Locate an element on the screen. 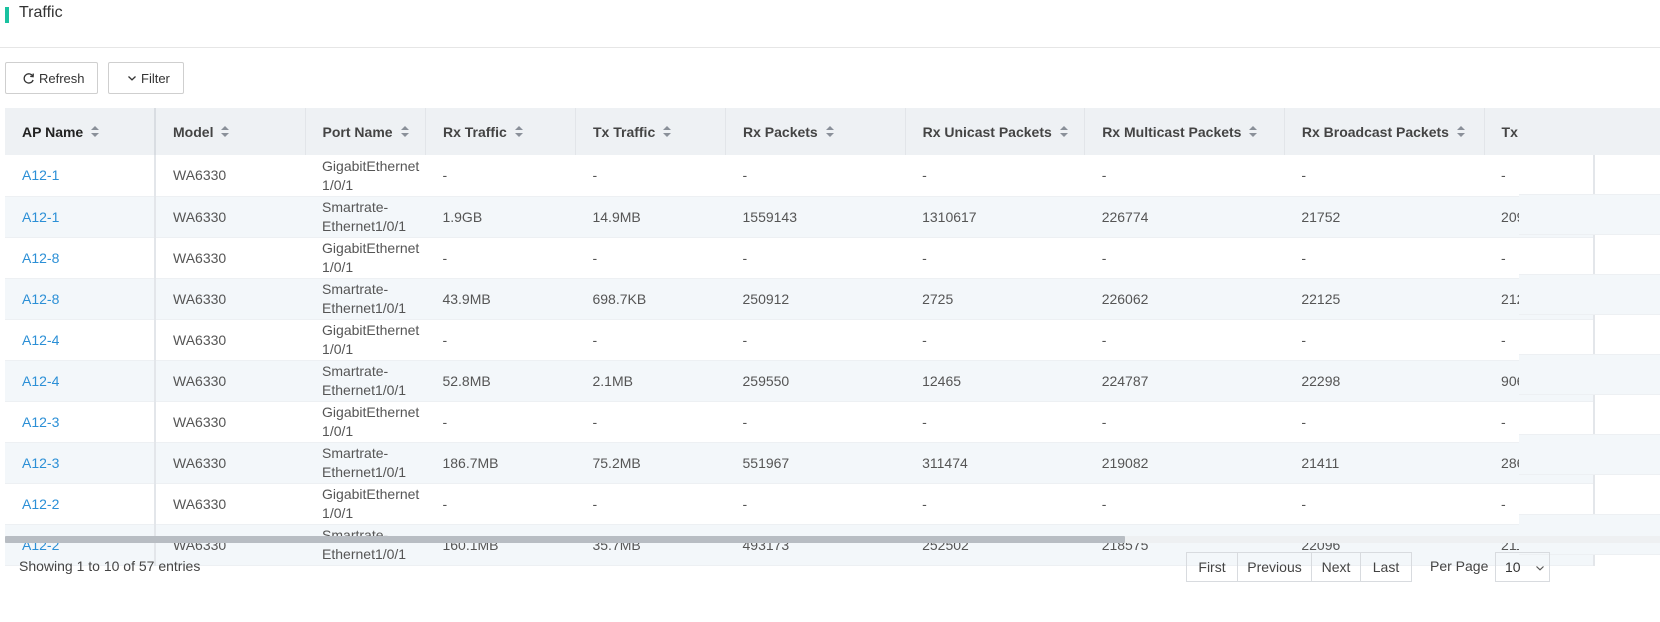  last-page-button: Last is located at coordinates (1386, 567).